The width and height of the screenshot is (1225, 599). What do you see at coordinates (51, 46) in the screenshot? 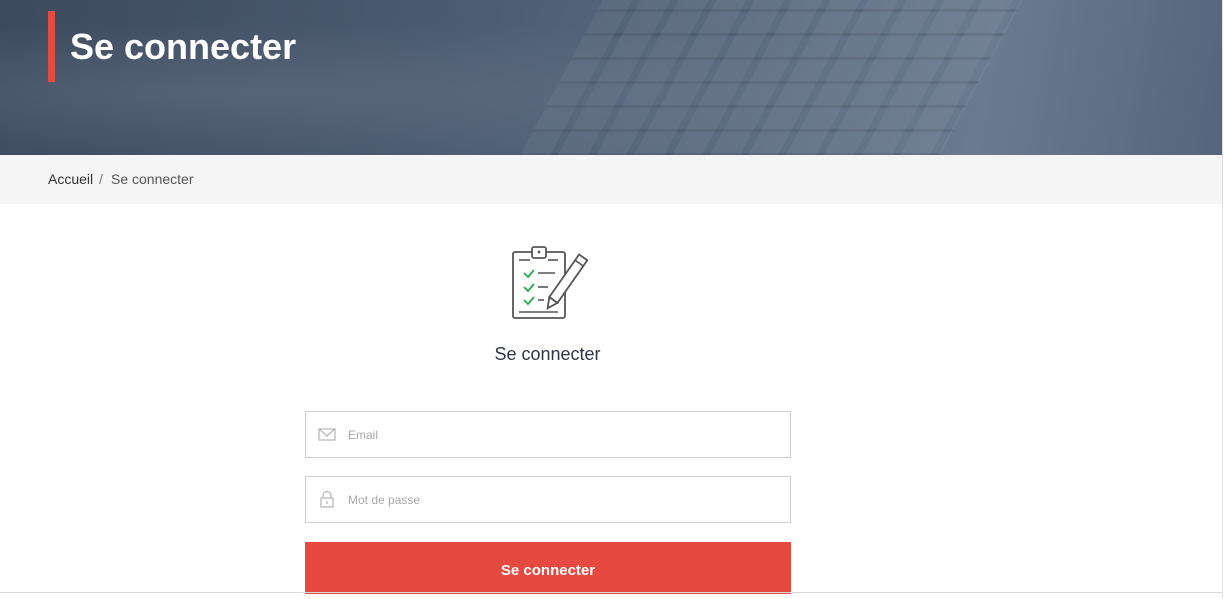
I see `title-accent-bar` at bounding box center [51, 46].